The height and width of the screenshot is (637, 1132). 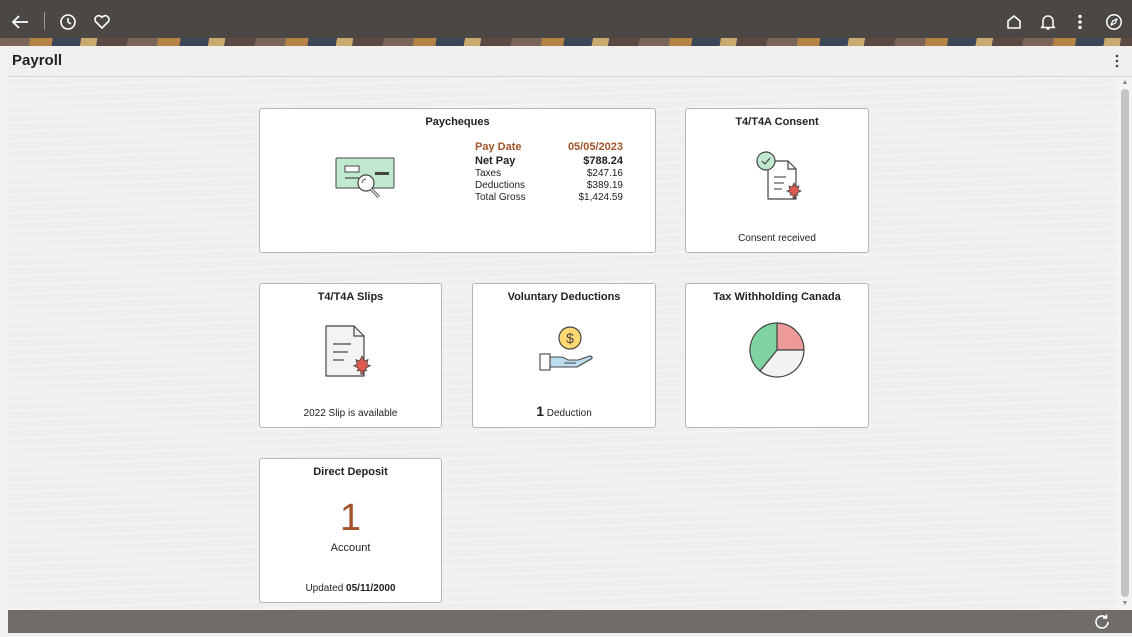 What do you see at coordinates (604, 185) in the screenshot?
I see `deductions-value: $389.19` at bounding box center [604, 185].